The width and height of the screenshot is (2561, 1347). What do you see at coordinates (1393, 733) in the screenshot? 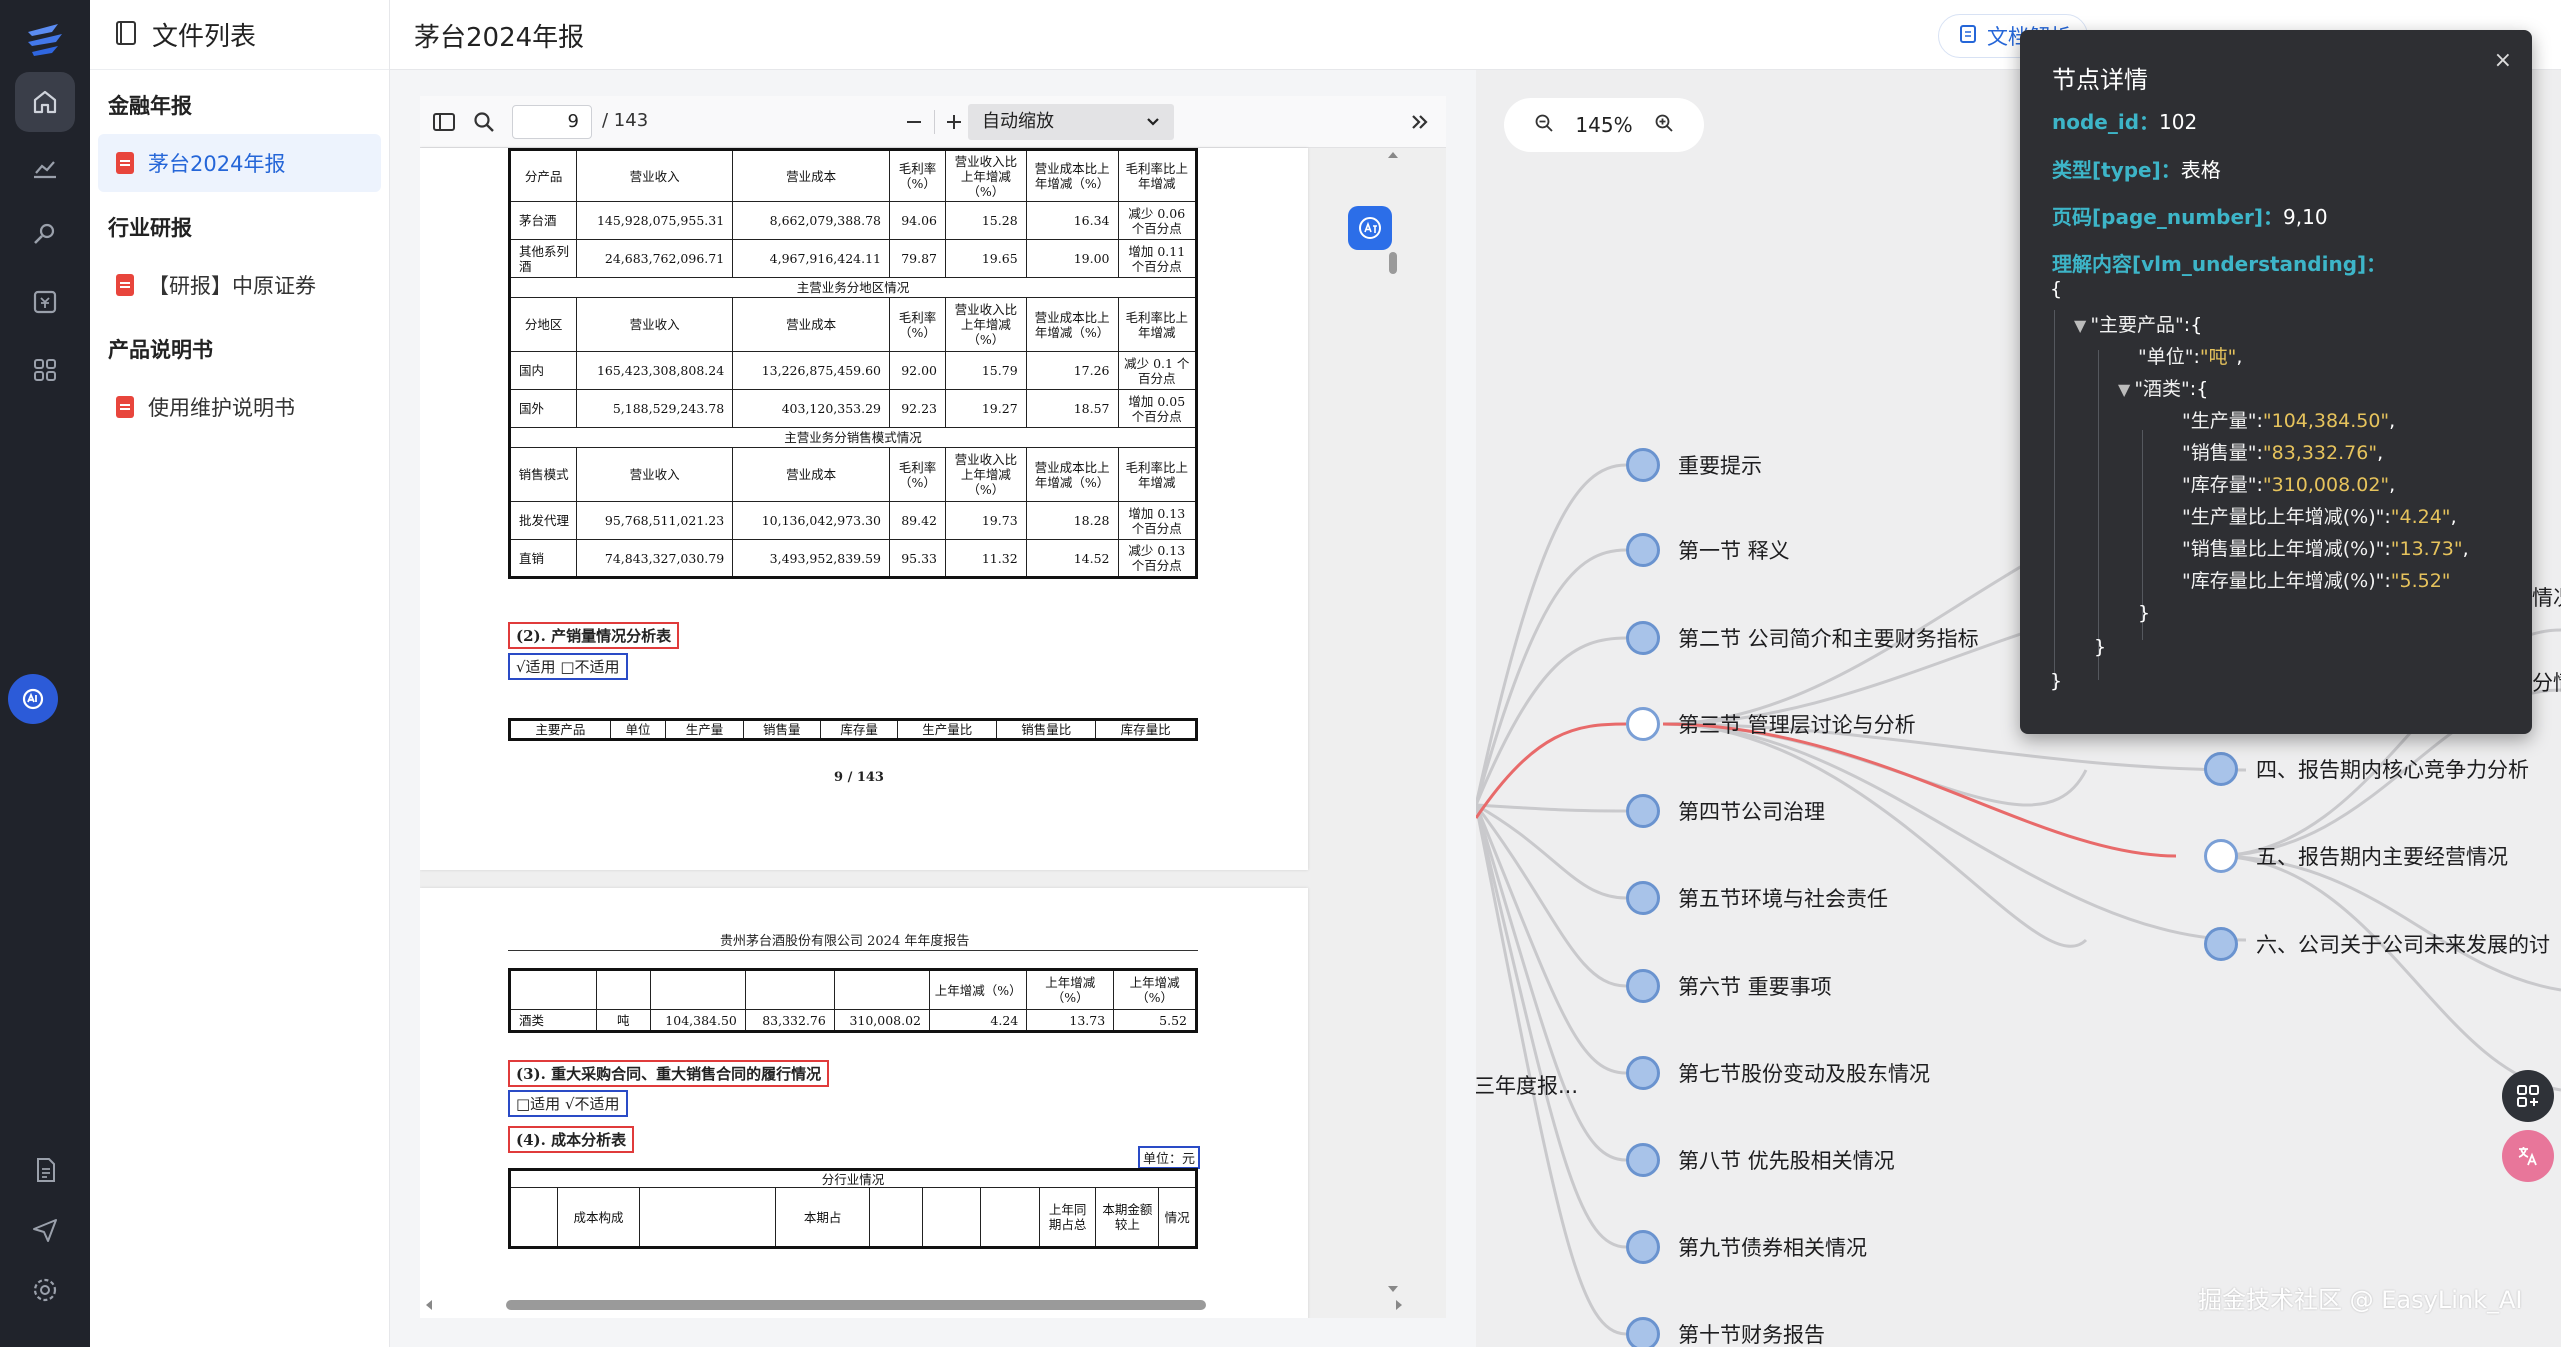
I see `vertical-scrollbar` at bounding box center [1393, 733].